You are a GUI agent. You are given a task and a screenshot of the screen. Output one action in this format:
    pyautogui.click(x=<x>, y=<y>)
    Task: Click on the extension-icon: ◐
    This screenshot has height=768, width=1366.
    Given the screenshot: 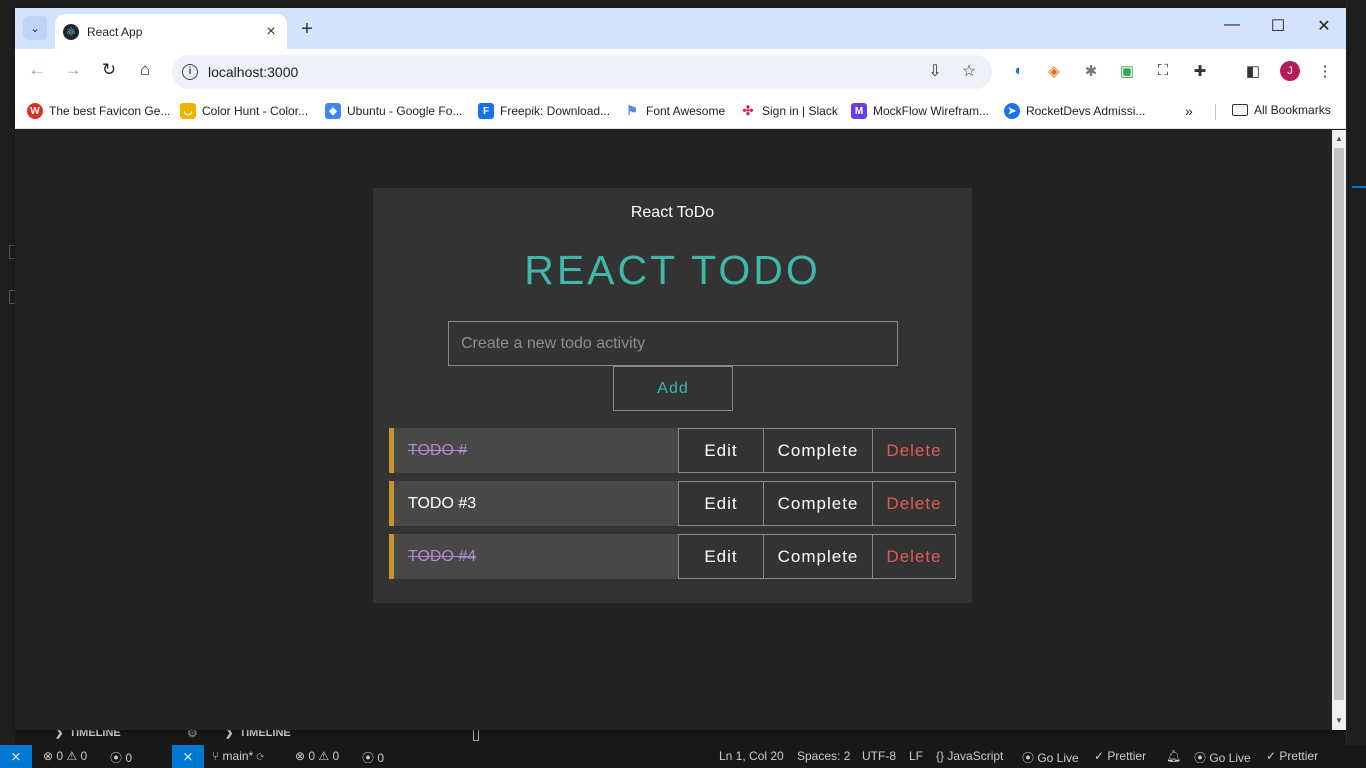 What is the action you would take?
    pyautogui.click(x=1019, y=70)
    